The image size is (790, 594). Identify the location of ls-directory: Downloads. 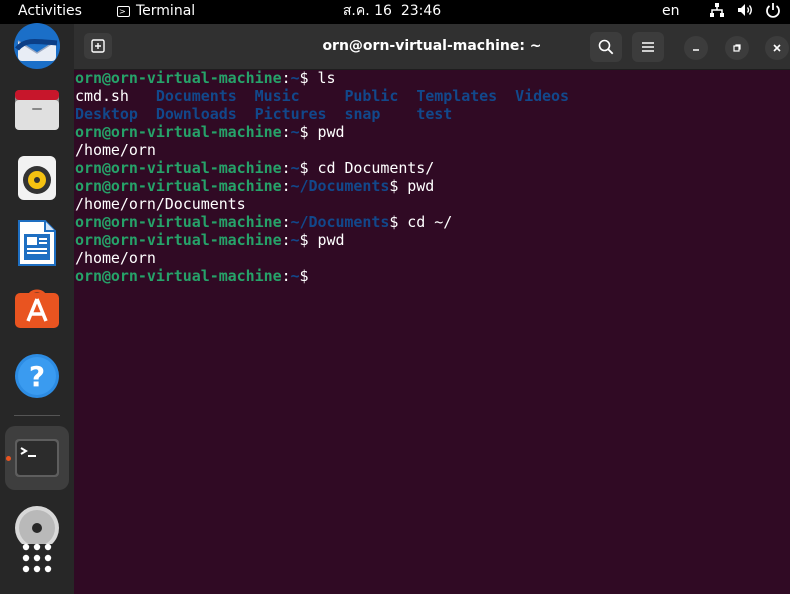
(196, 114).